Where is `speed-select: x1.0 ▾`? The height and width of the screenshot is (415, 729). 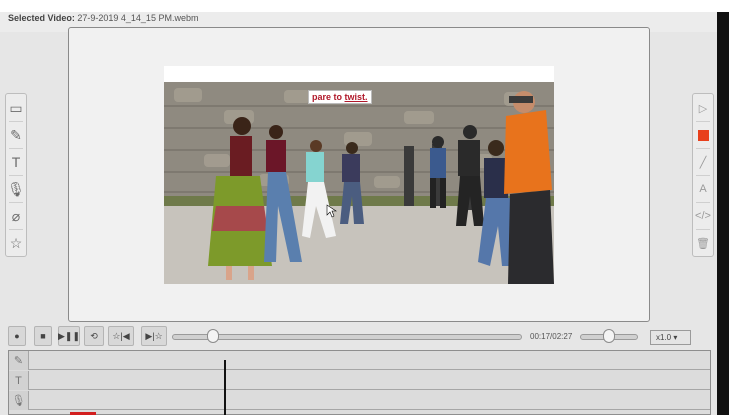 speed-select: x1.0 ▾ is located at coordinates (670, 337).